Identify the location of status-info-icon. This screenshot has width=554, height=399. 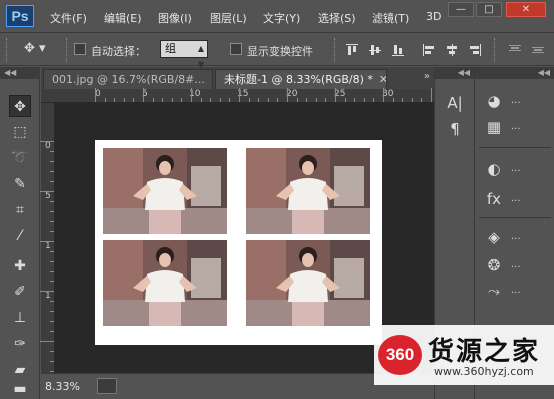
(107, 386).